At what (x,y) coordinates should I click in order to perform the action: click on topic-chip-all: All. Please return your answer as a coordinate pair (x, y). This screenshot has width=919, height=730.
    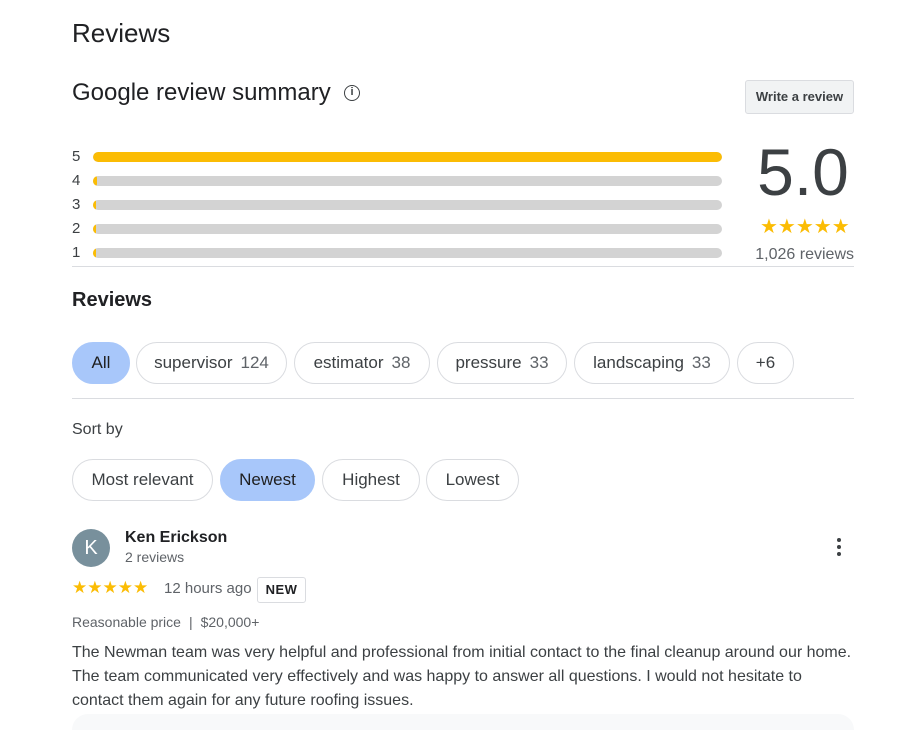
    Looking at the image, I should click on (101, 363).